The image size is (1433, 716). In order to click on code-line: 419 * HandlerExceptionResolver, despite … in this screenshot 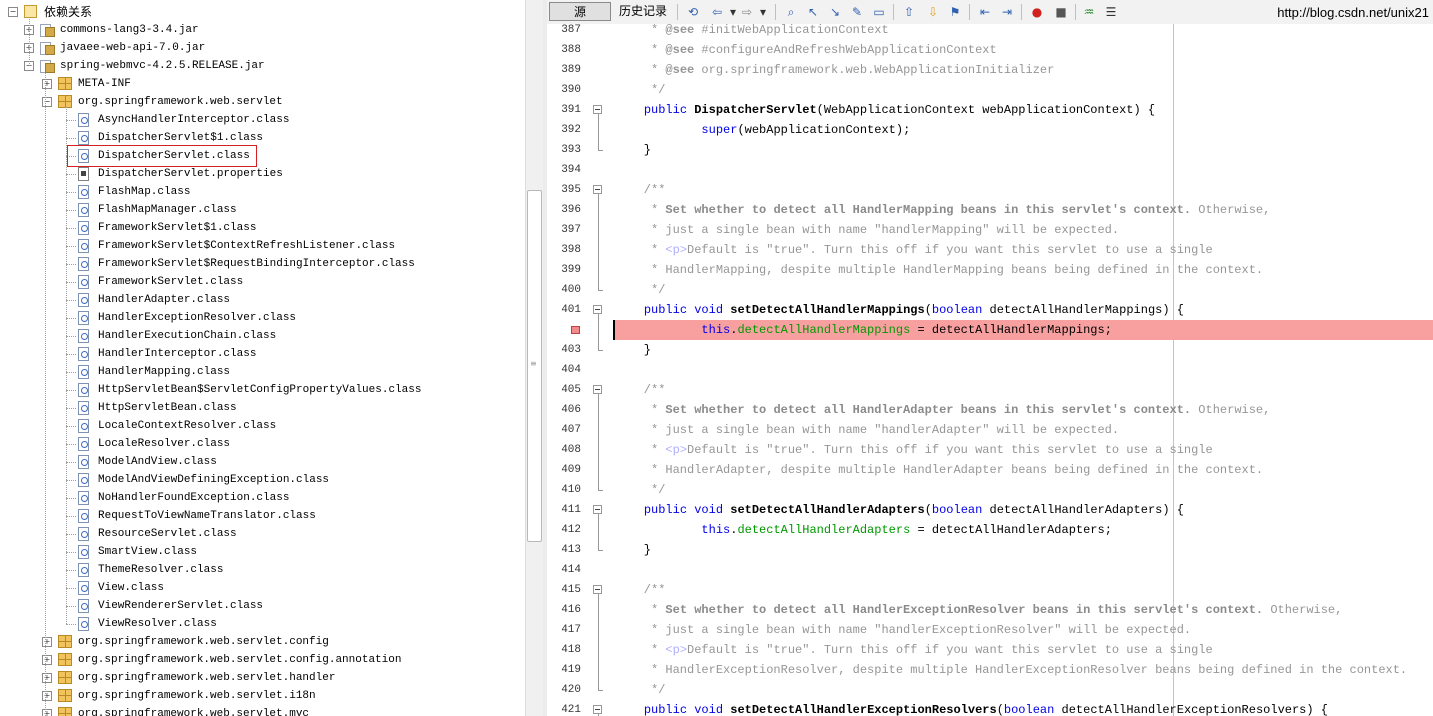, I will do `click(990, 670)`.